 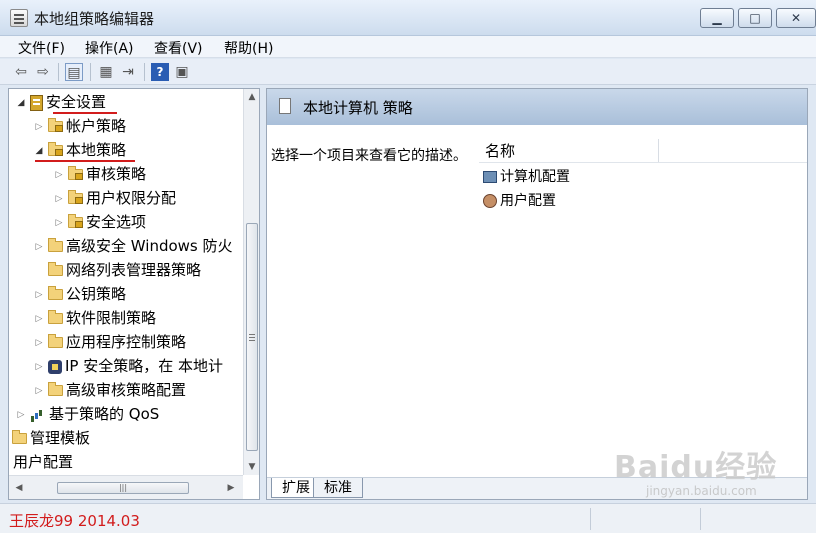 I want to click on list-item-label: 用户配置, so click(x=528, y=201).